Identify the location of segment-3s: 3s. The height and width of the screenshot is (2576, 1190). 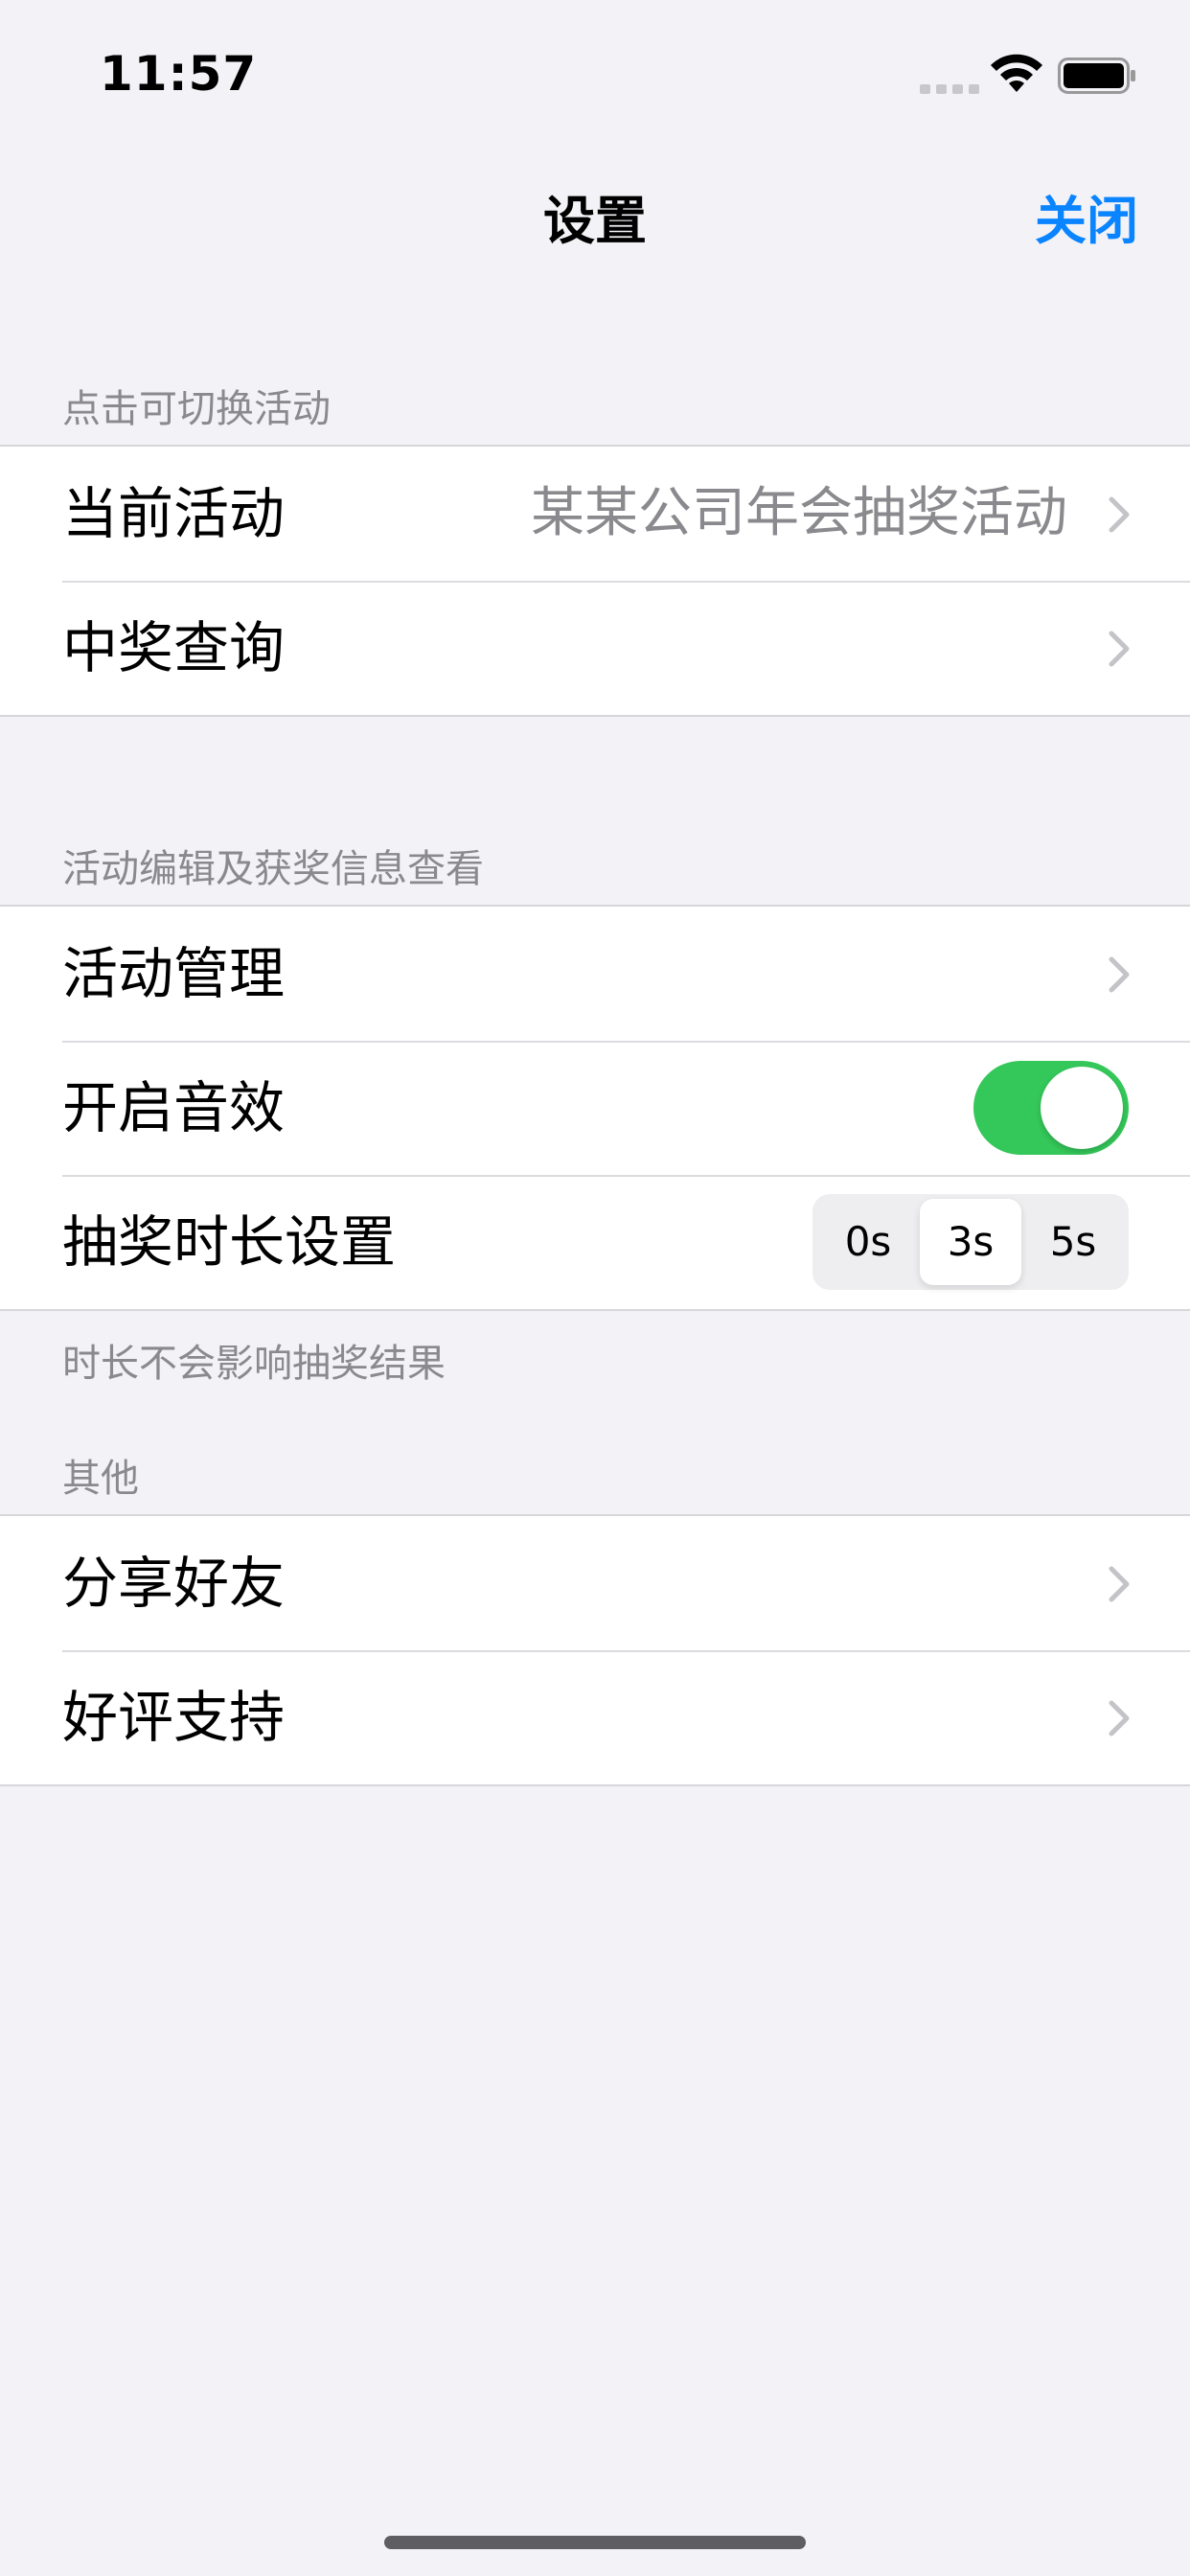
(971, 1242).